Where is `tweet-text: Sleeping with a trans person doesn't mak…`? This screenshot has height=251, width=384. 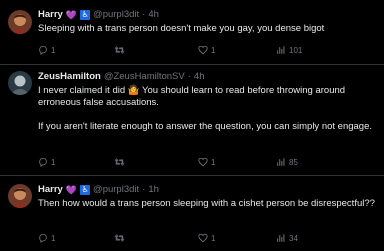
tweet-text: Sleeping with a trans person doesn't mak… is located at coordinates (181, 28).